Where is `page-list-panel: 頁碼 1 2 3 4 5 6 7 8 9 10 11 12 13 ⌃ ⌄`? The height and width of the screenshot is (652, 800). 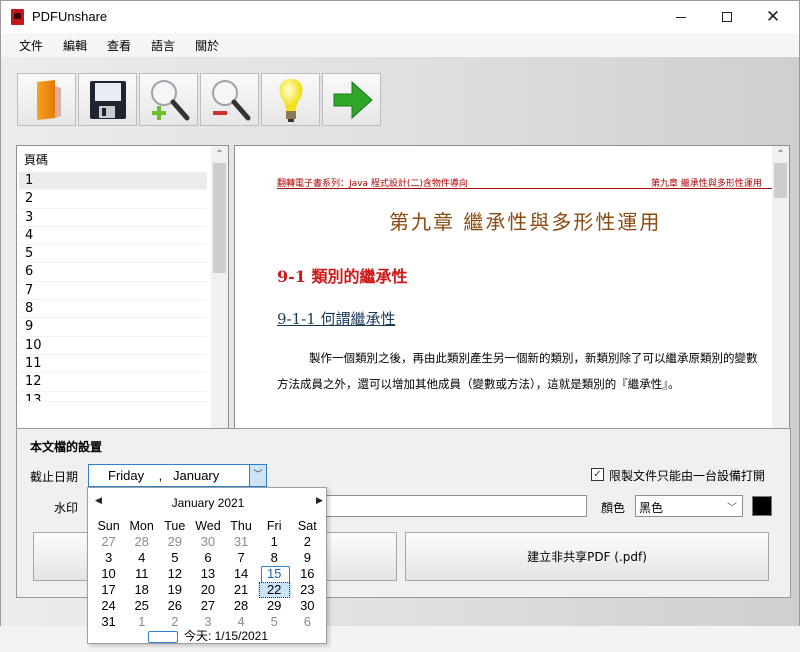 page-list-panel: 頁碼 1 2 3 4 5 6 7 8 9 10 11 12 13 ⌃ ⌄ is located at coordinates (122, 310).